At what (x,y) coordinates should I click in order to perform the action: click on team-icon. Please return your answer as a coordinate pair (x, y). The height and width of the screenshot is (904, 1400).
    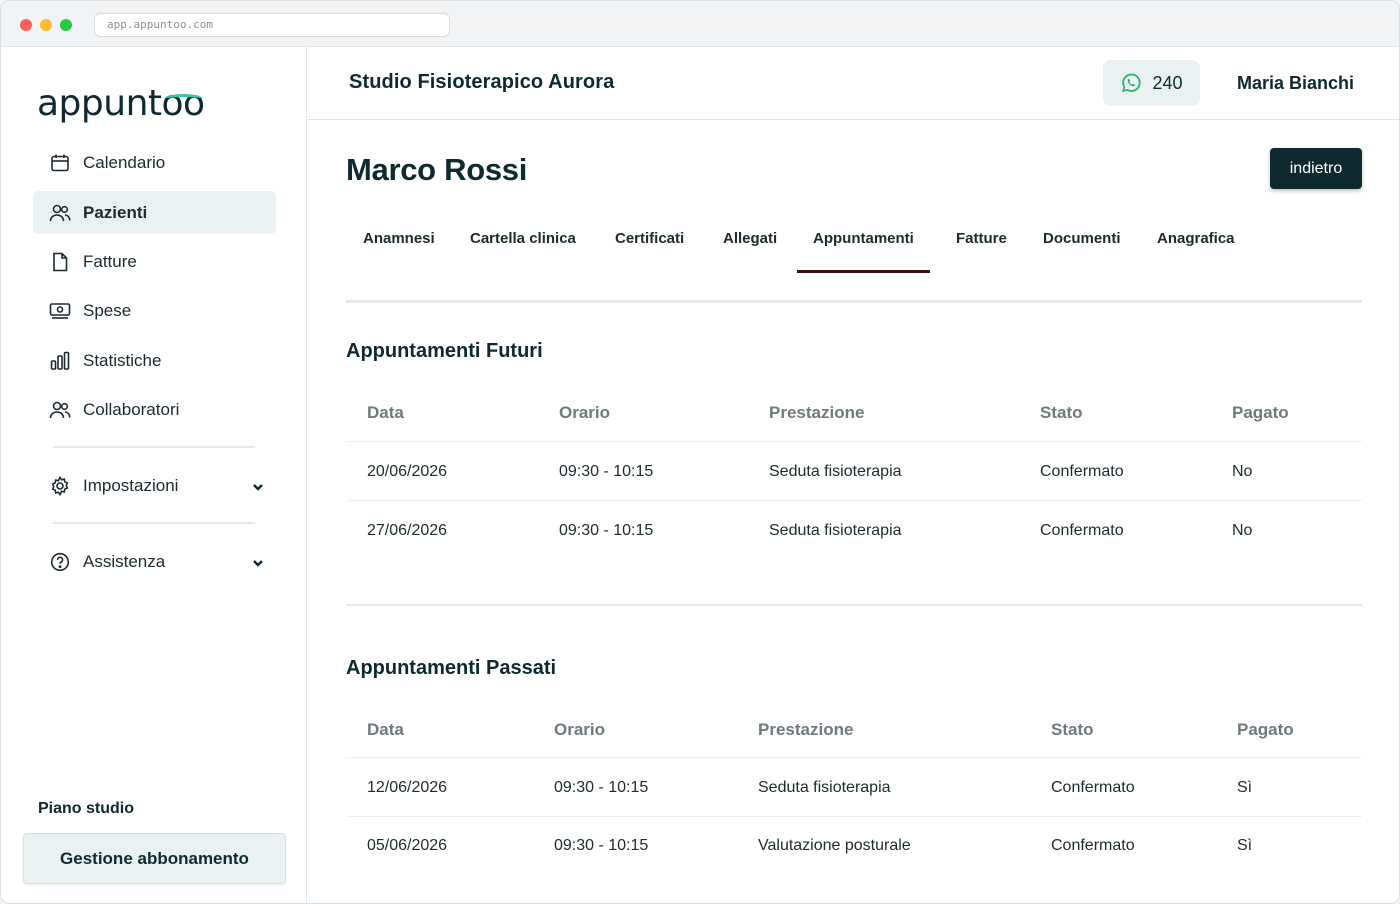
    Looking at the image, I should click on (60, 410).